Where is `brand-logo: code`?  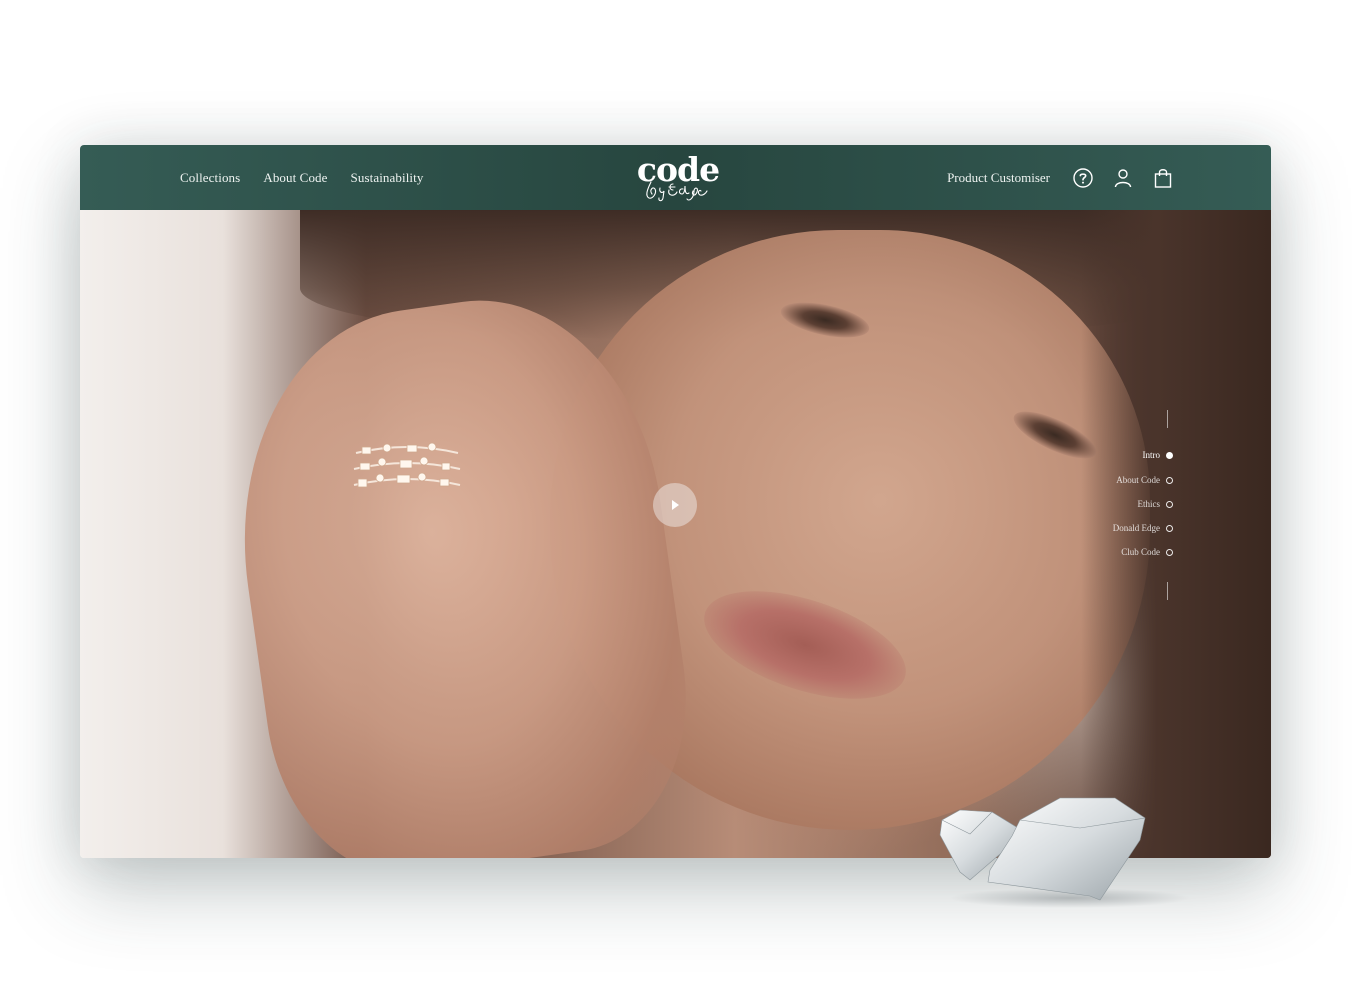 brand-logo: code is located at coordinates (678, 178).